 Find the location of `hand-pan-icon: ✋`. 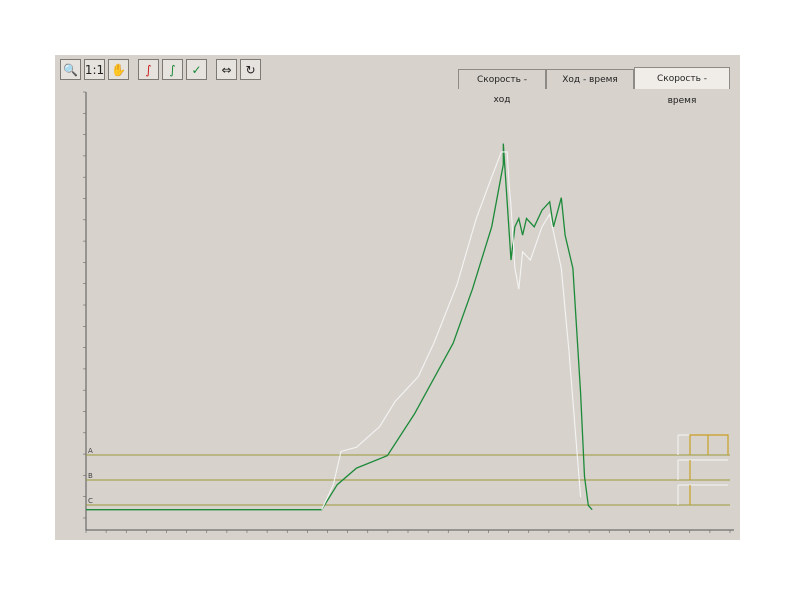

hand-pan-icon: ✋ is located at coordinates (118, 69).